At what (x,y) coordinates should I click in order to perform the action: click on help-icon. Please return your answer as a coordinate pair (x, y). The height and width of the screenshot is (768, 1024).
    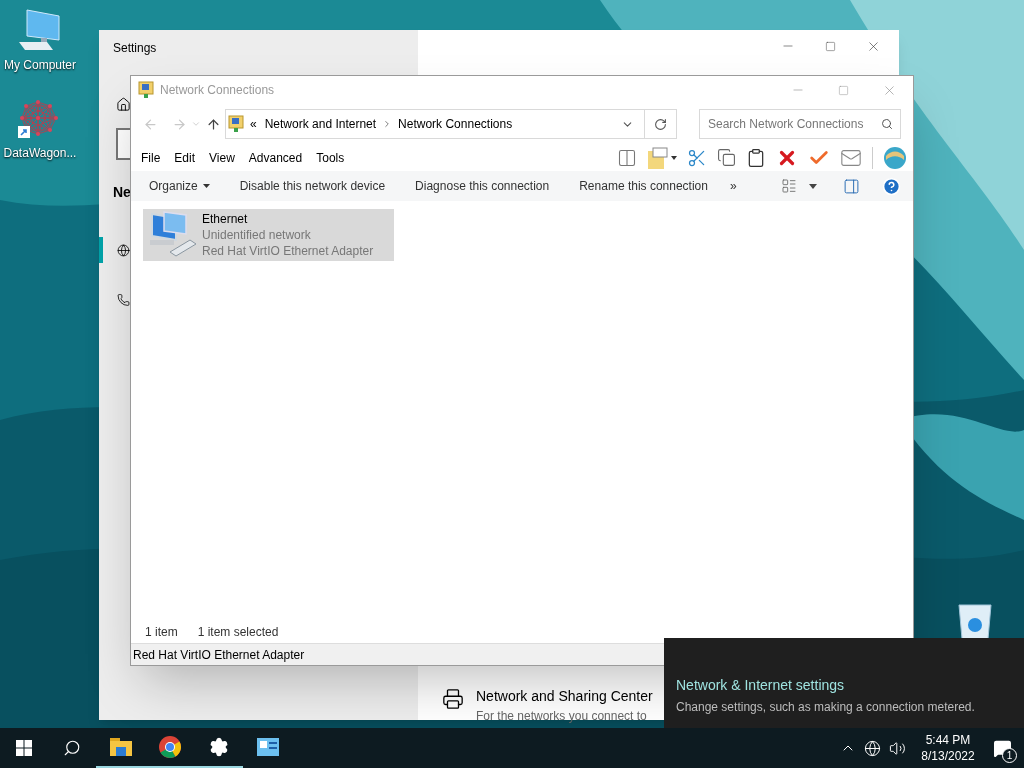
    Looking at the image, I should click on (891, 186).